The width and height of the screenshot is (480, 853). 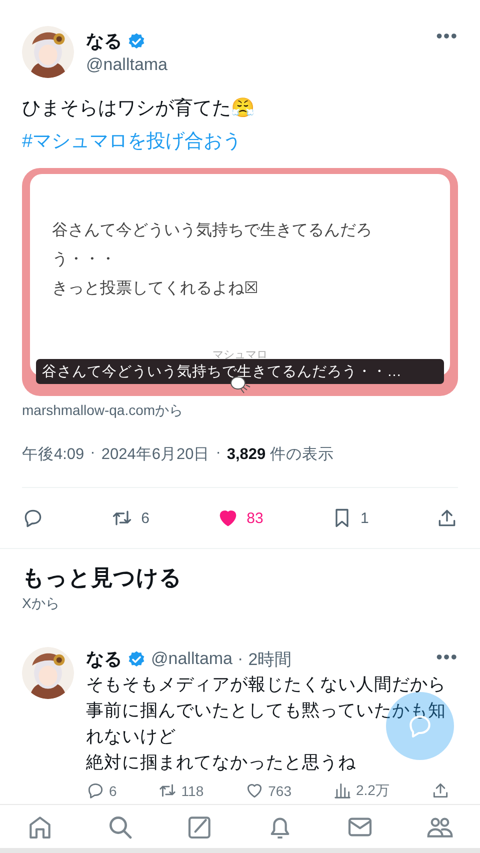 I want to click on card-text-line: きっと投票してくれるよね☒, so click(x=155, y=289).